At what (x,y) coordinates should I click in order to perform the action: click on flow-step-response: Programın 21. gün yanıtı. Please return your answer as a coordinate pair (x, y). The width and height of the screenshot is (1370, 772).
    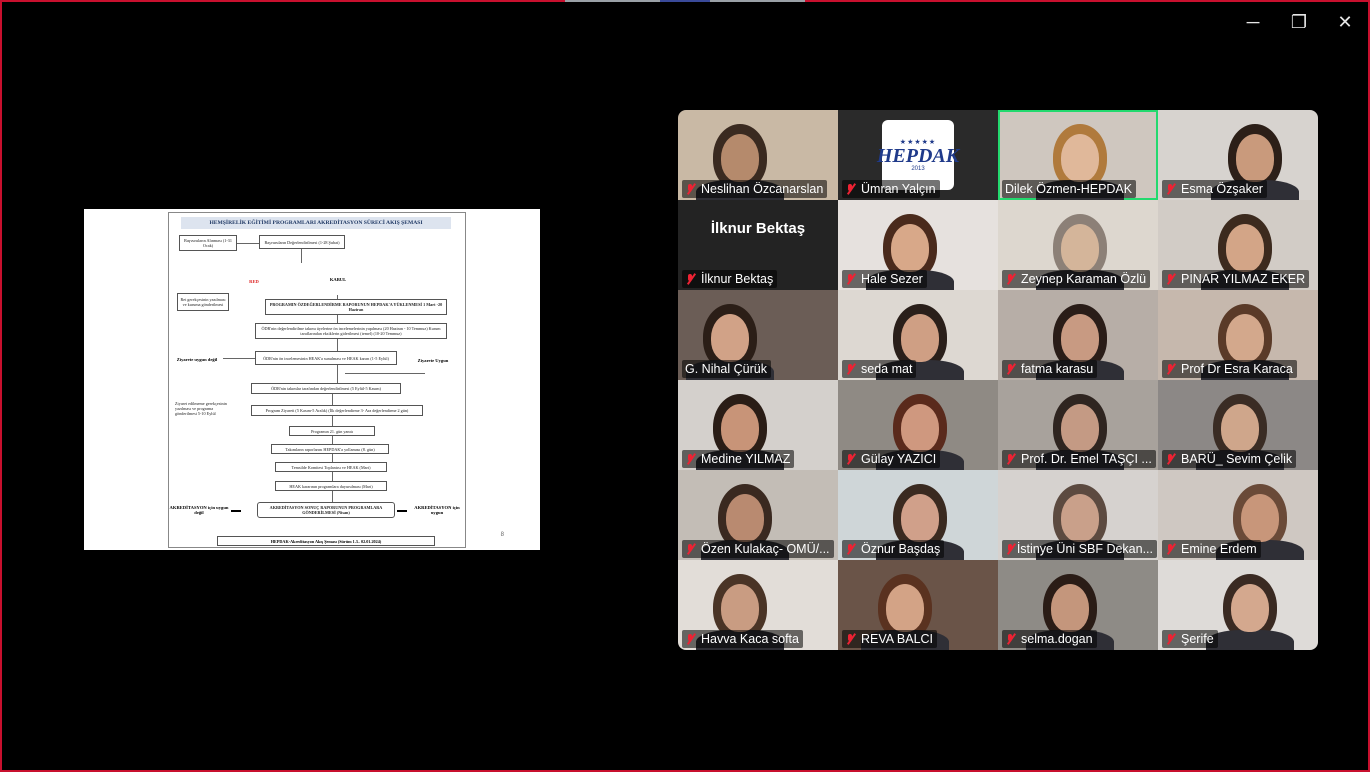
    Looking at the image, I should click on (332, 431).